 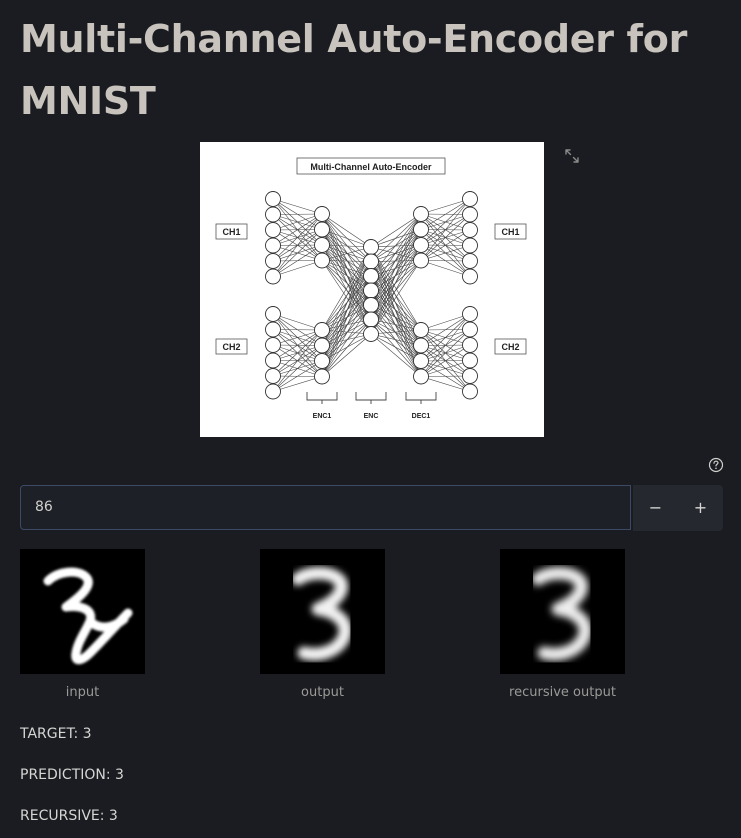 What do you see at coordinates (72, 775) in the screenshot?
I see `prediction-text: PREDICTION: 3` at bounding box center [72, 775].